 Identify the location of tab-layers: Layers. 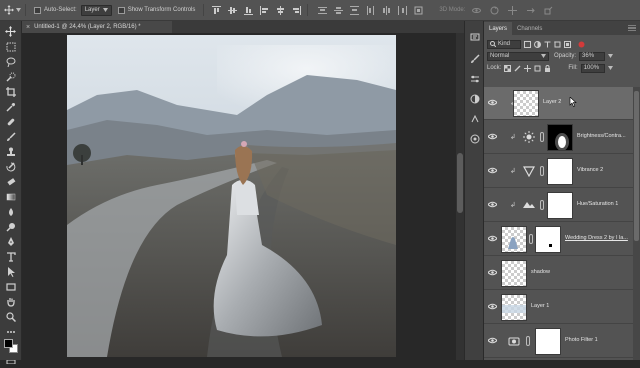
(498, 28).